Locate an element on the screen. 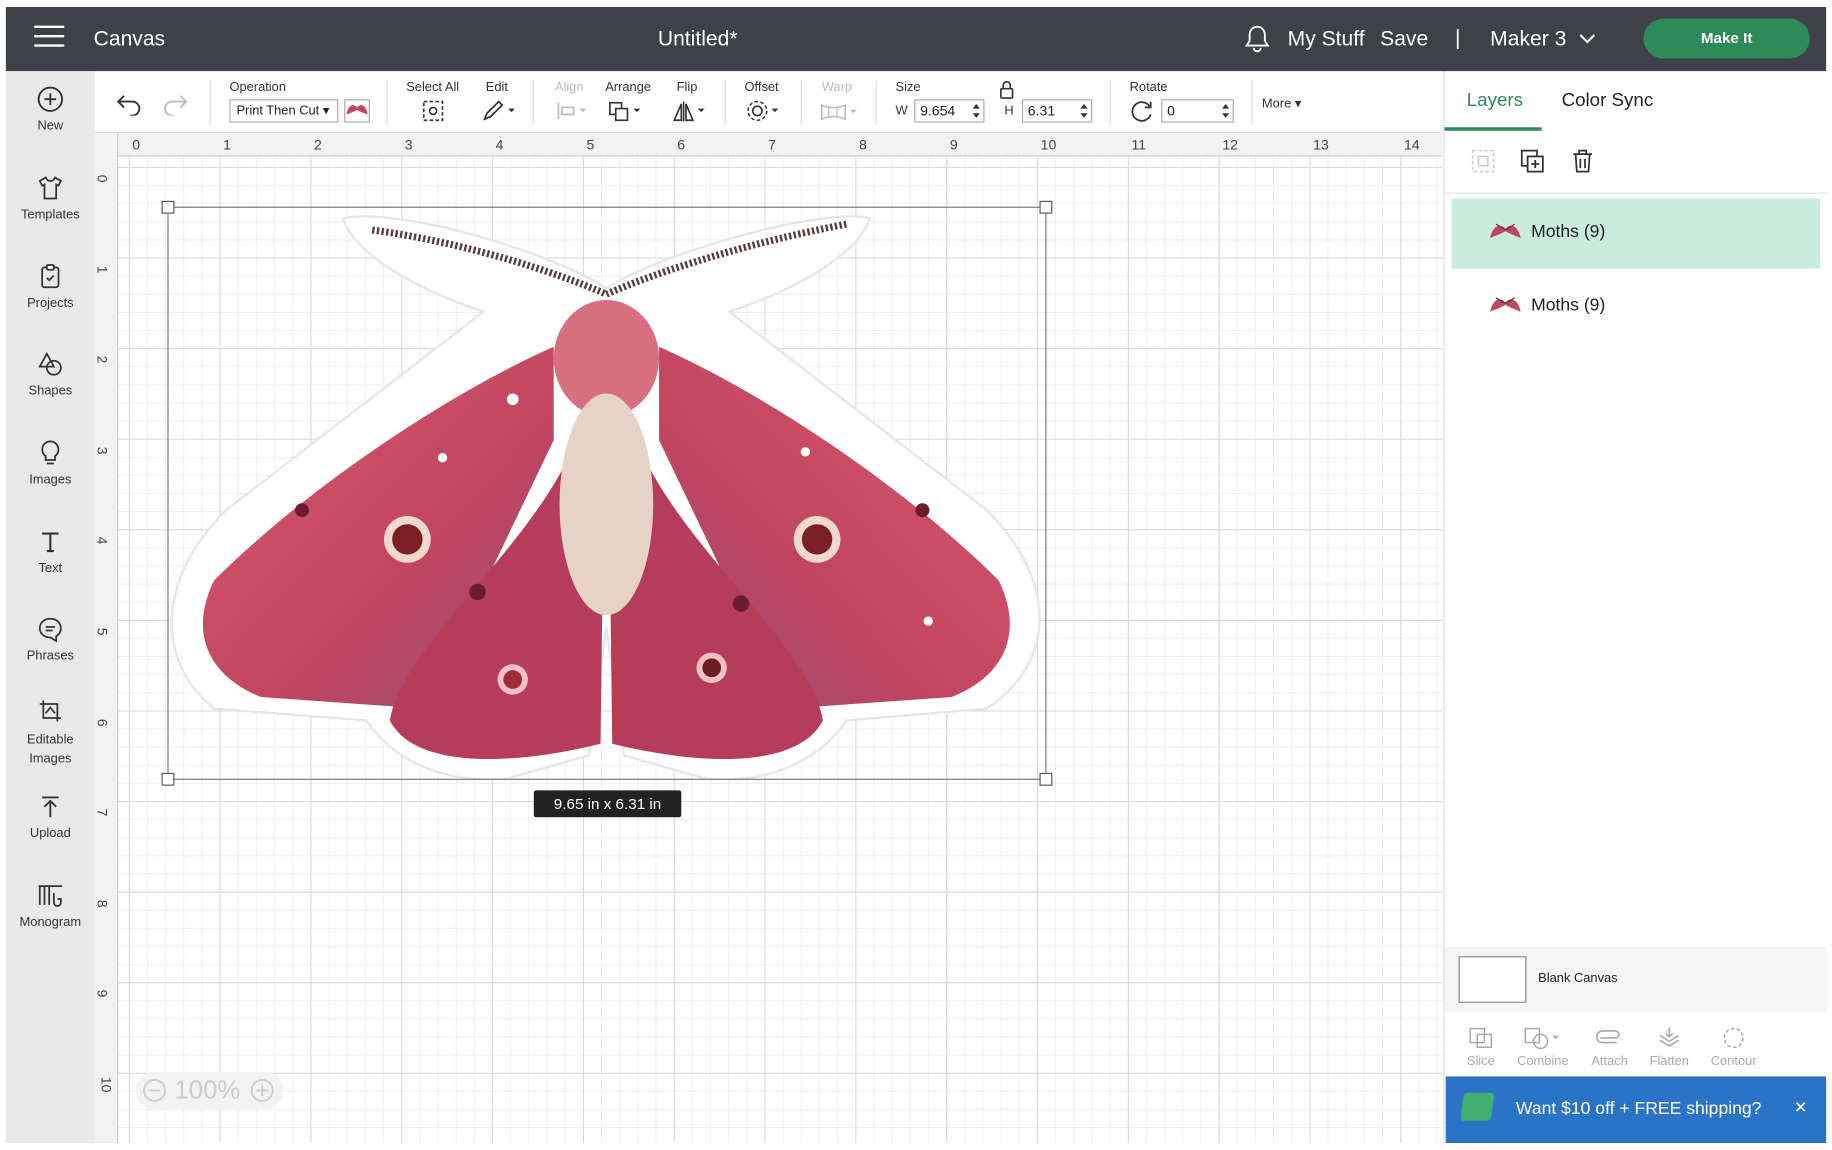 Image resolution: width=1832 pixels, height=1150 pixels. undo-icon is located at coordinates (129, 104).